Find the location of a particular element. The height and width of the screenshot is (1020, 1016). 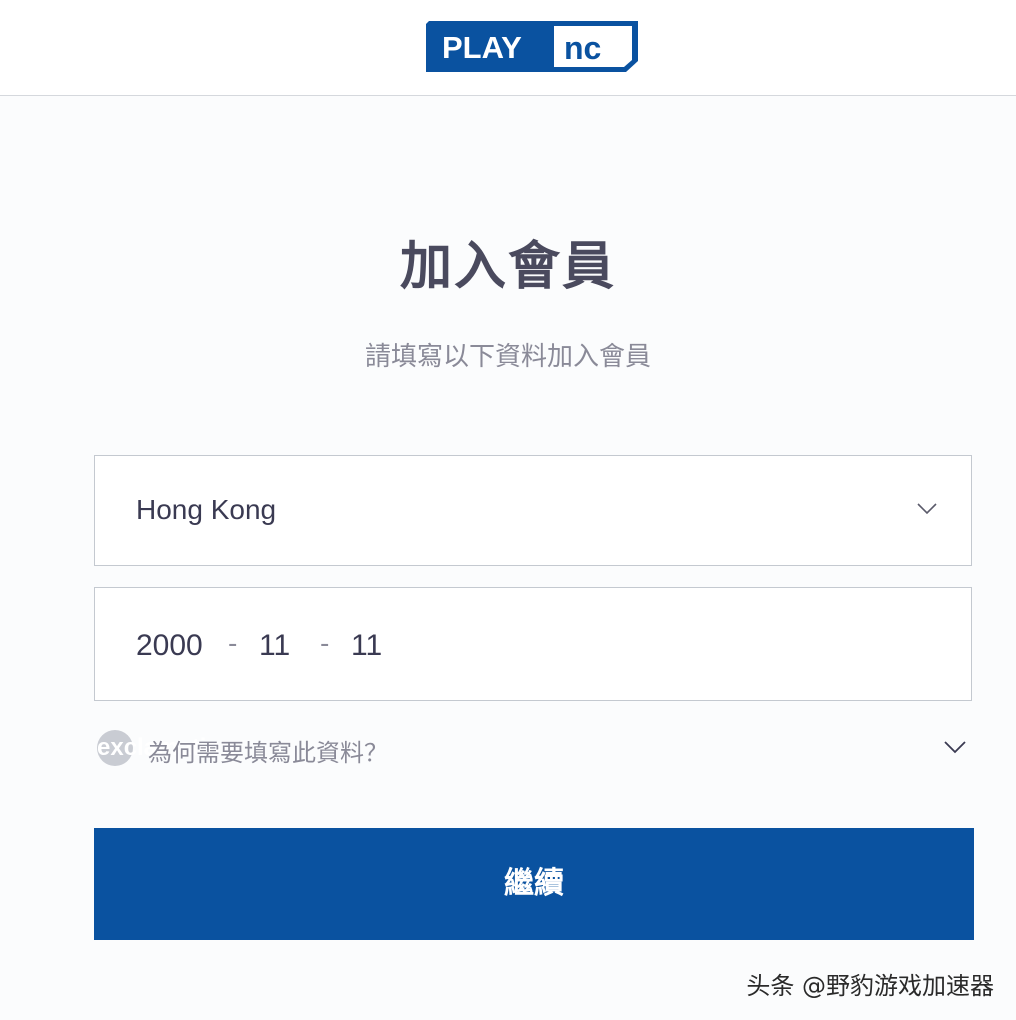

birth-date-field: 2000 - 11 - 11 is located at coordinates (533, 644).